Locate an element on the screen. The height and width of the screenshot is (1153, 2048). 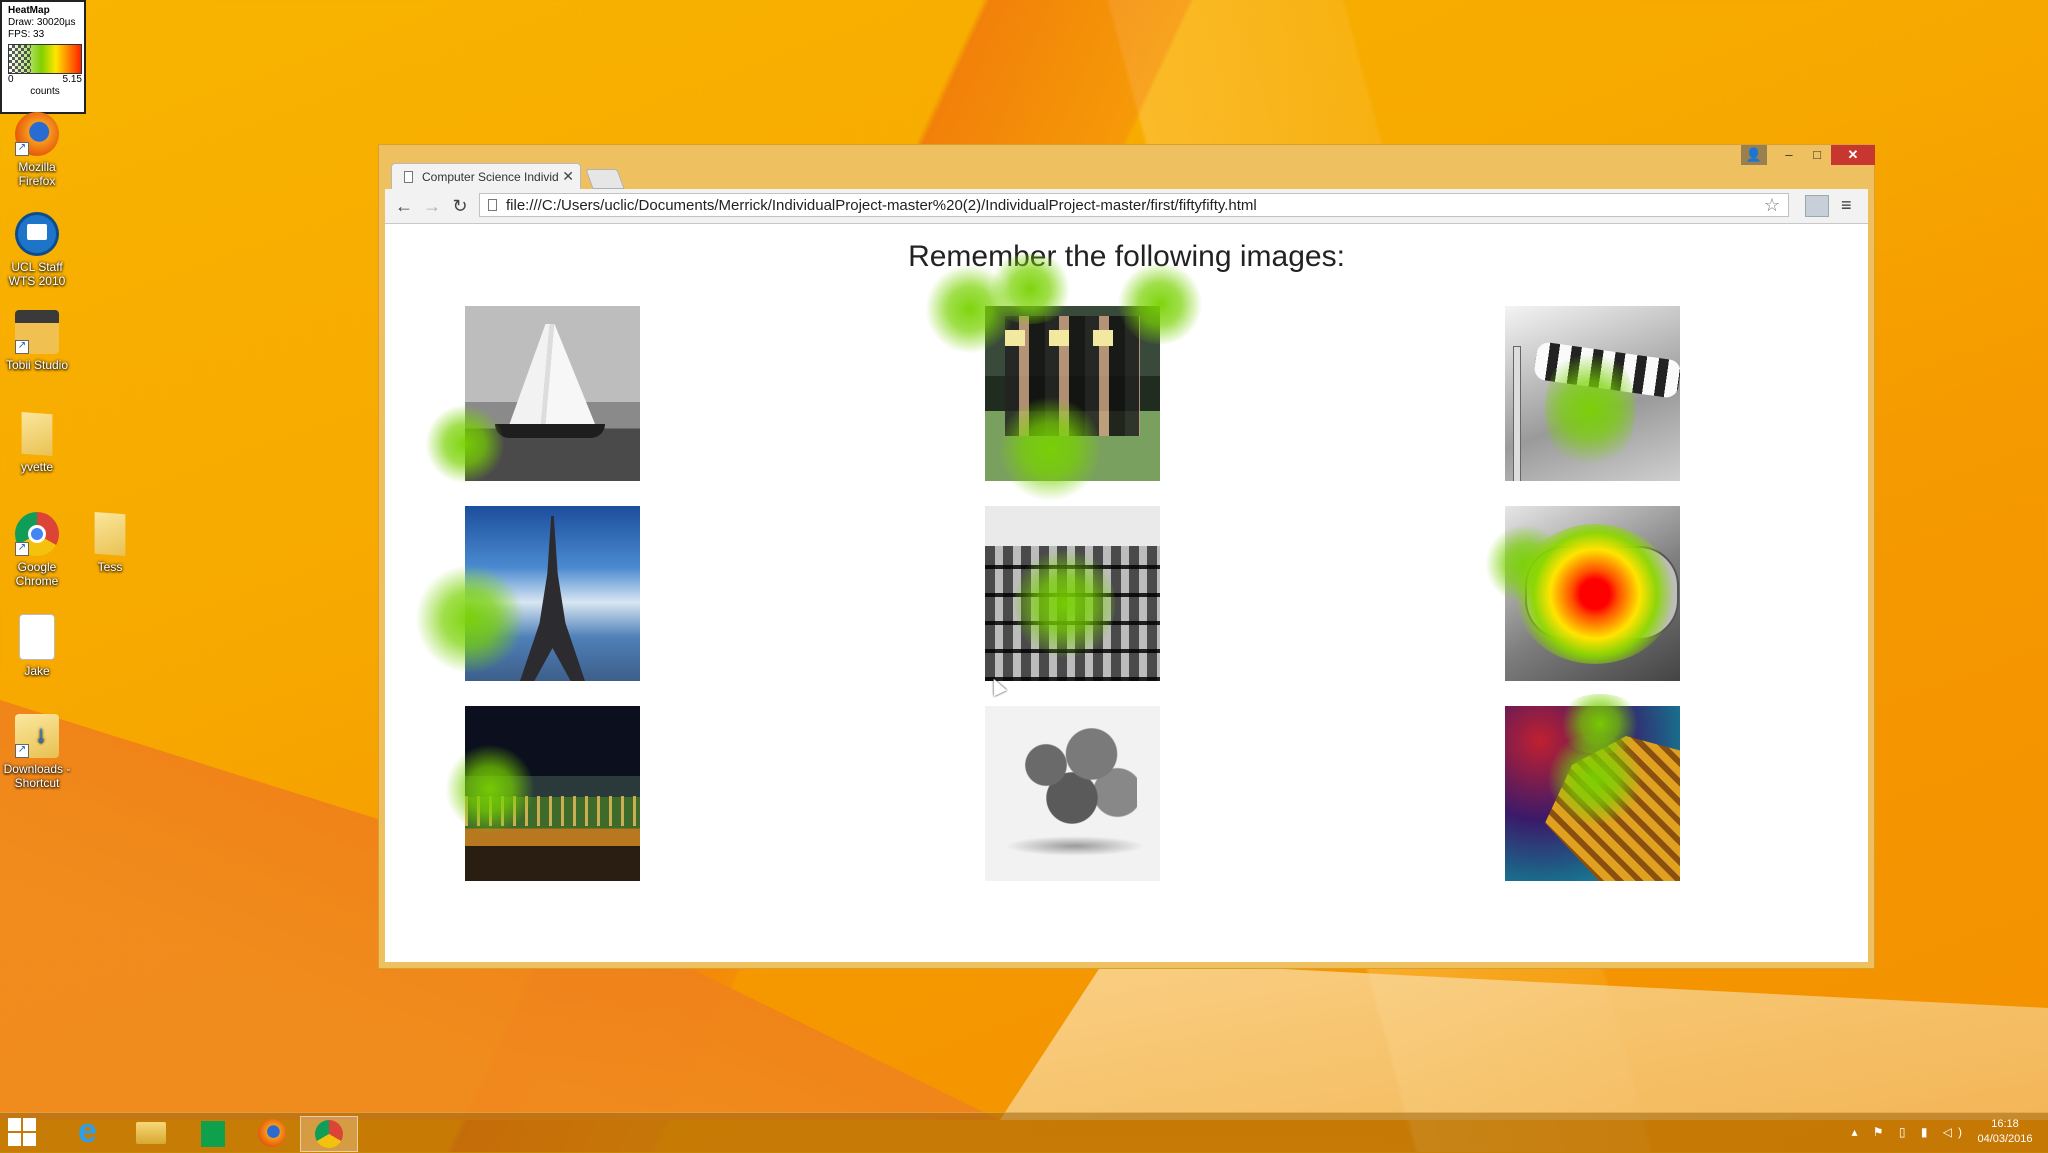
desktop-icon-label: Downloads - Shortcut is located at coordinates (37, 776).